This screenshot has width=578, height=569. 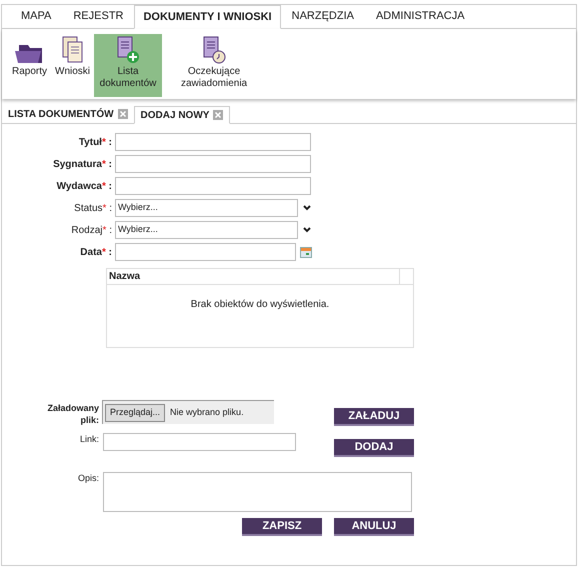 I want to click on main-tab: DOKUMENTY I WNIOSKI, so click(x=207, y=17).